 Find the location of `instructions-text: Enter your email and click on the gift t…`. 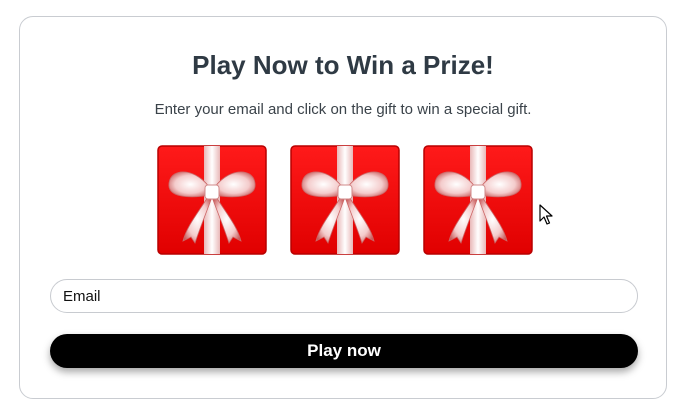

instructions-text: Enter your email and click on the gift t… is located at coordinates (343, 109).